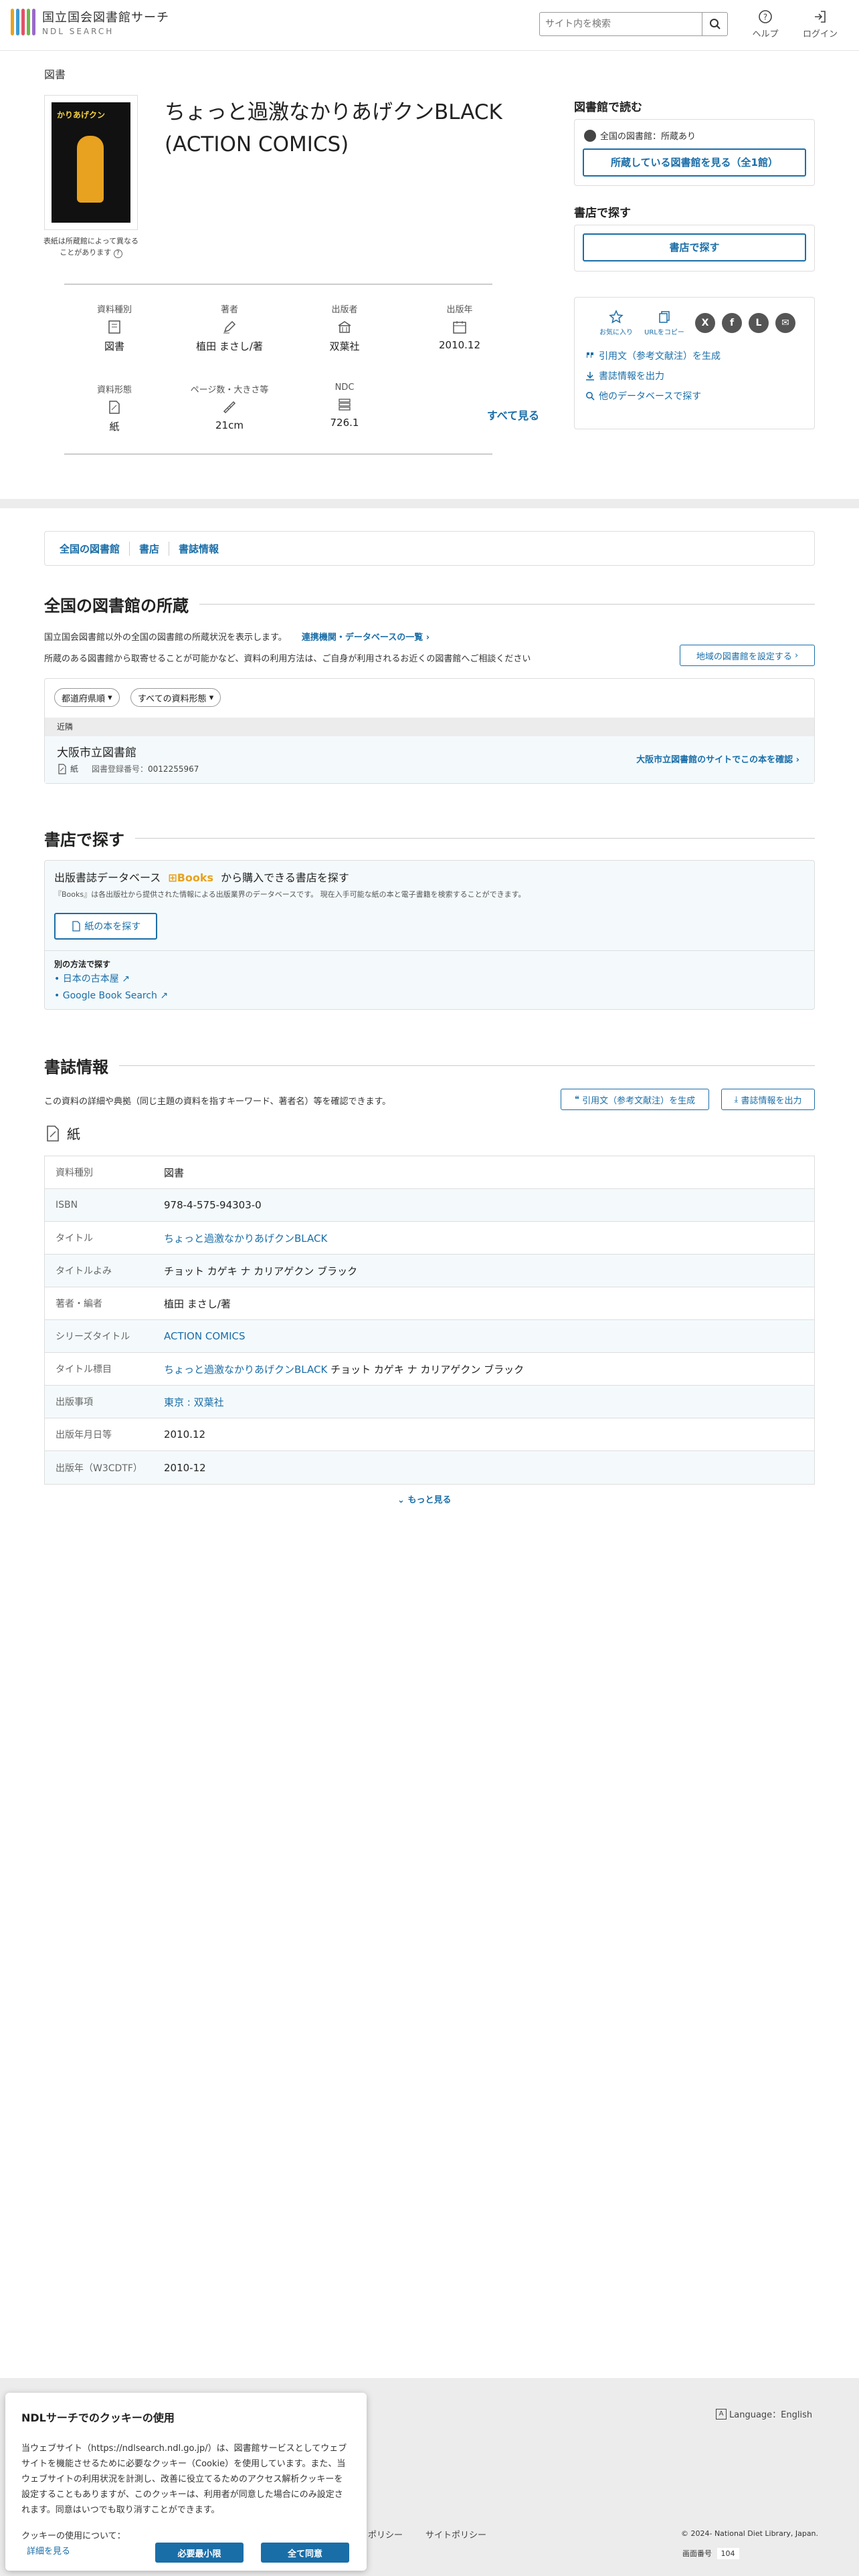 The image size is (859, 2576). What do you see at coordinates (429, 1303) in the screenshot?
I see `table-row: 著者・編者 植田 まさし/著` at bounding box center [429, 1303].